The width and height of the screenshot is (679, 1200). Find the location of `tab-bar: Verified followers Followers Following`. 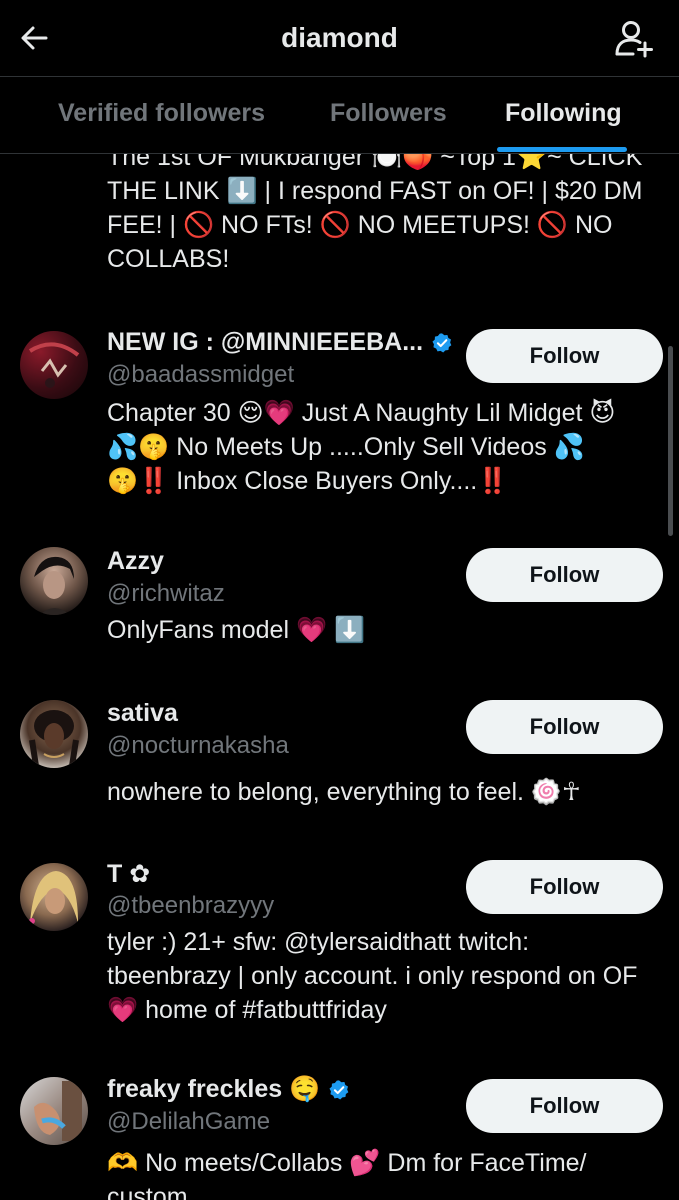

tab-bar: Verified followers Followers Following is located at coordinates (339, 115).